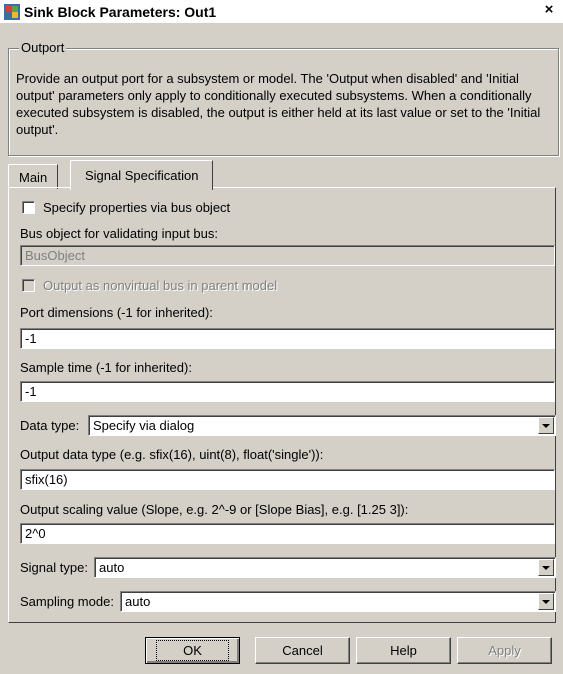 Image resolution: width=563 pixels, height=674 pixels. I want to click on signal-type-select: auto, so click(325, 567).